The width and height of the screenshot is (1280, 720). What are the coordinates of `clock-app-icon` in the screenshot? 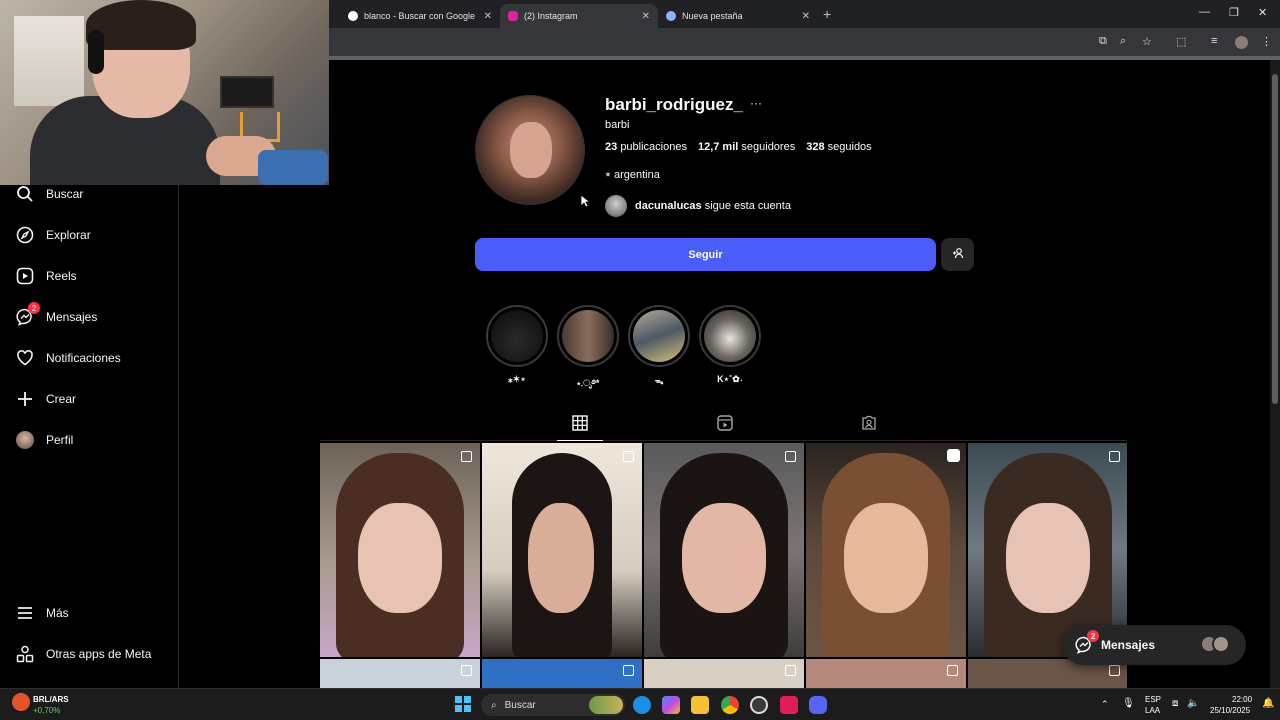 It's located at (759, 705).